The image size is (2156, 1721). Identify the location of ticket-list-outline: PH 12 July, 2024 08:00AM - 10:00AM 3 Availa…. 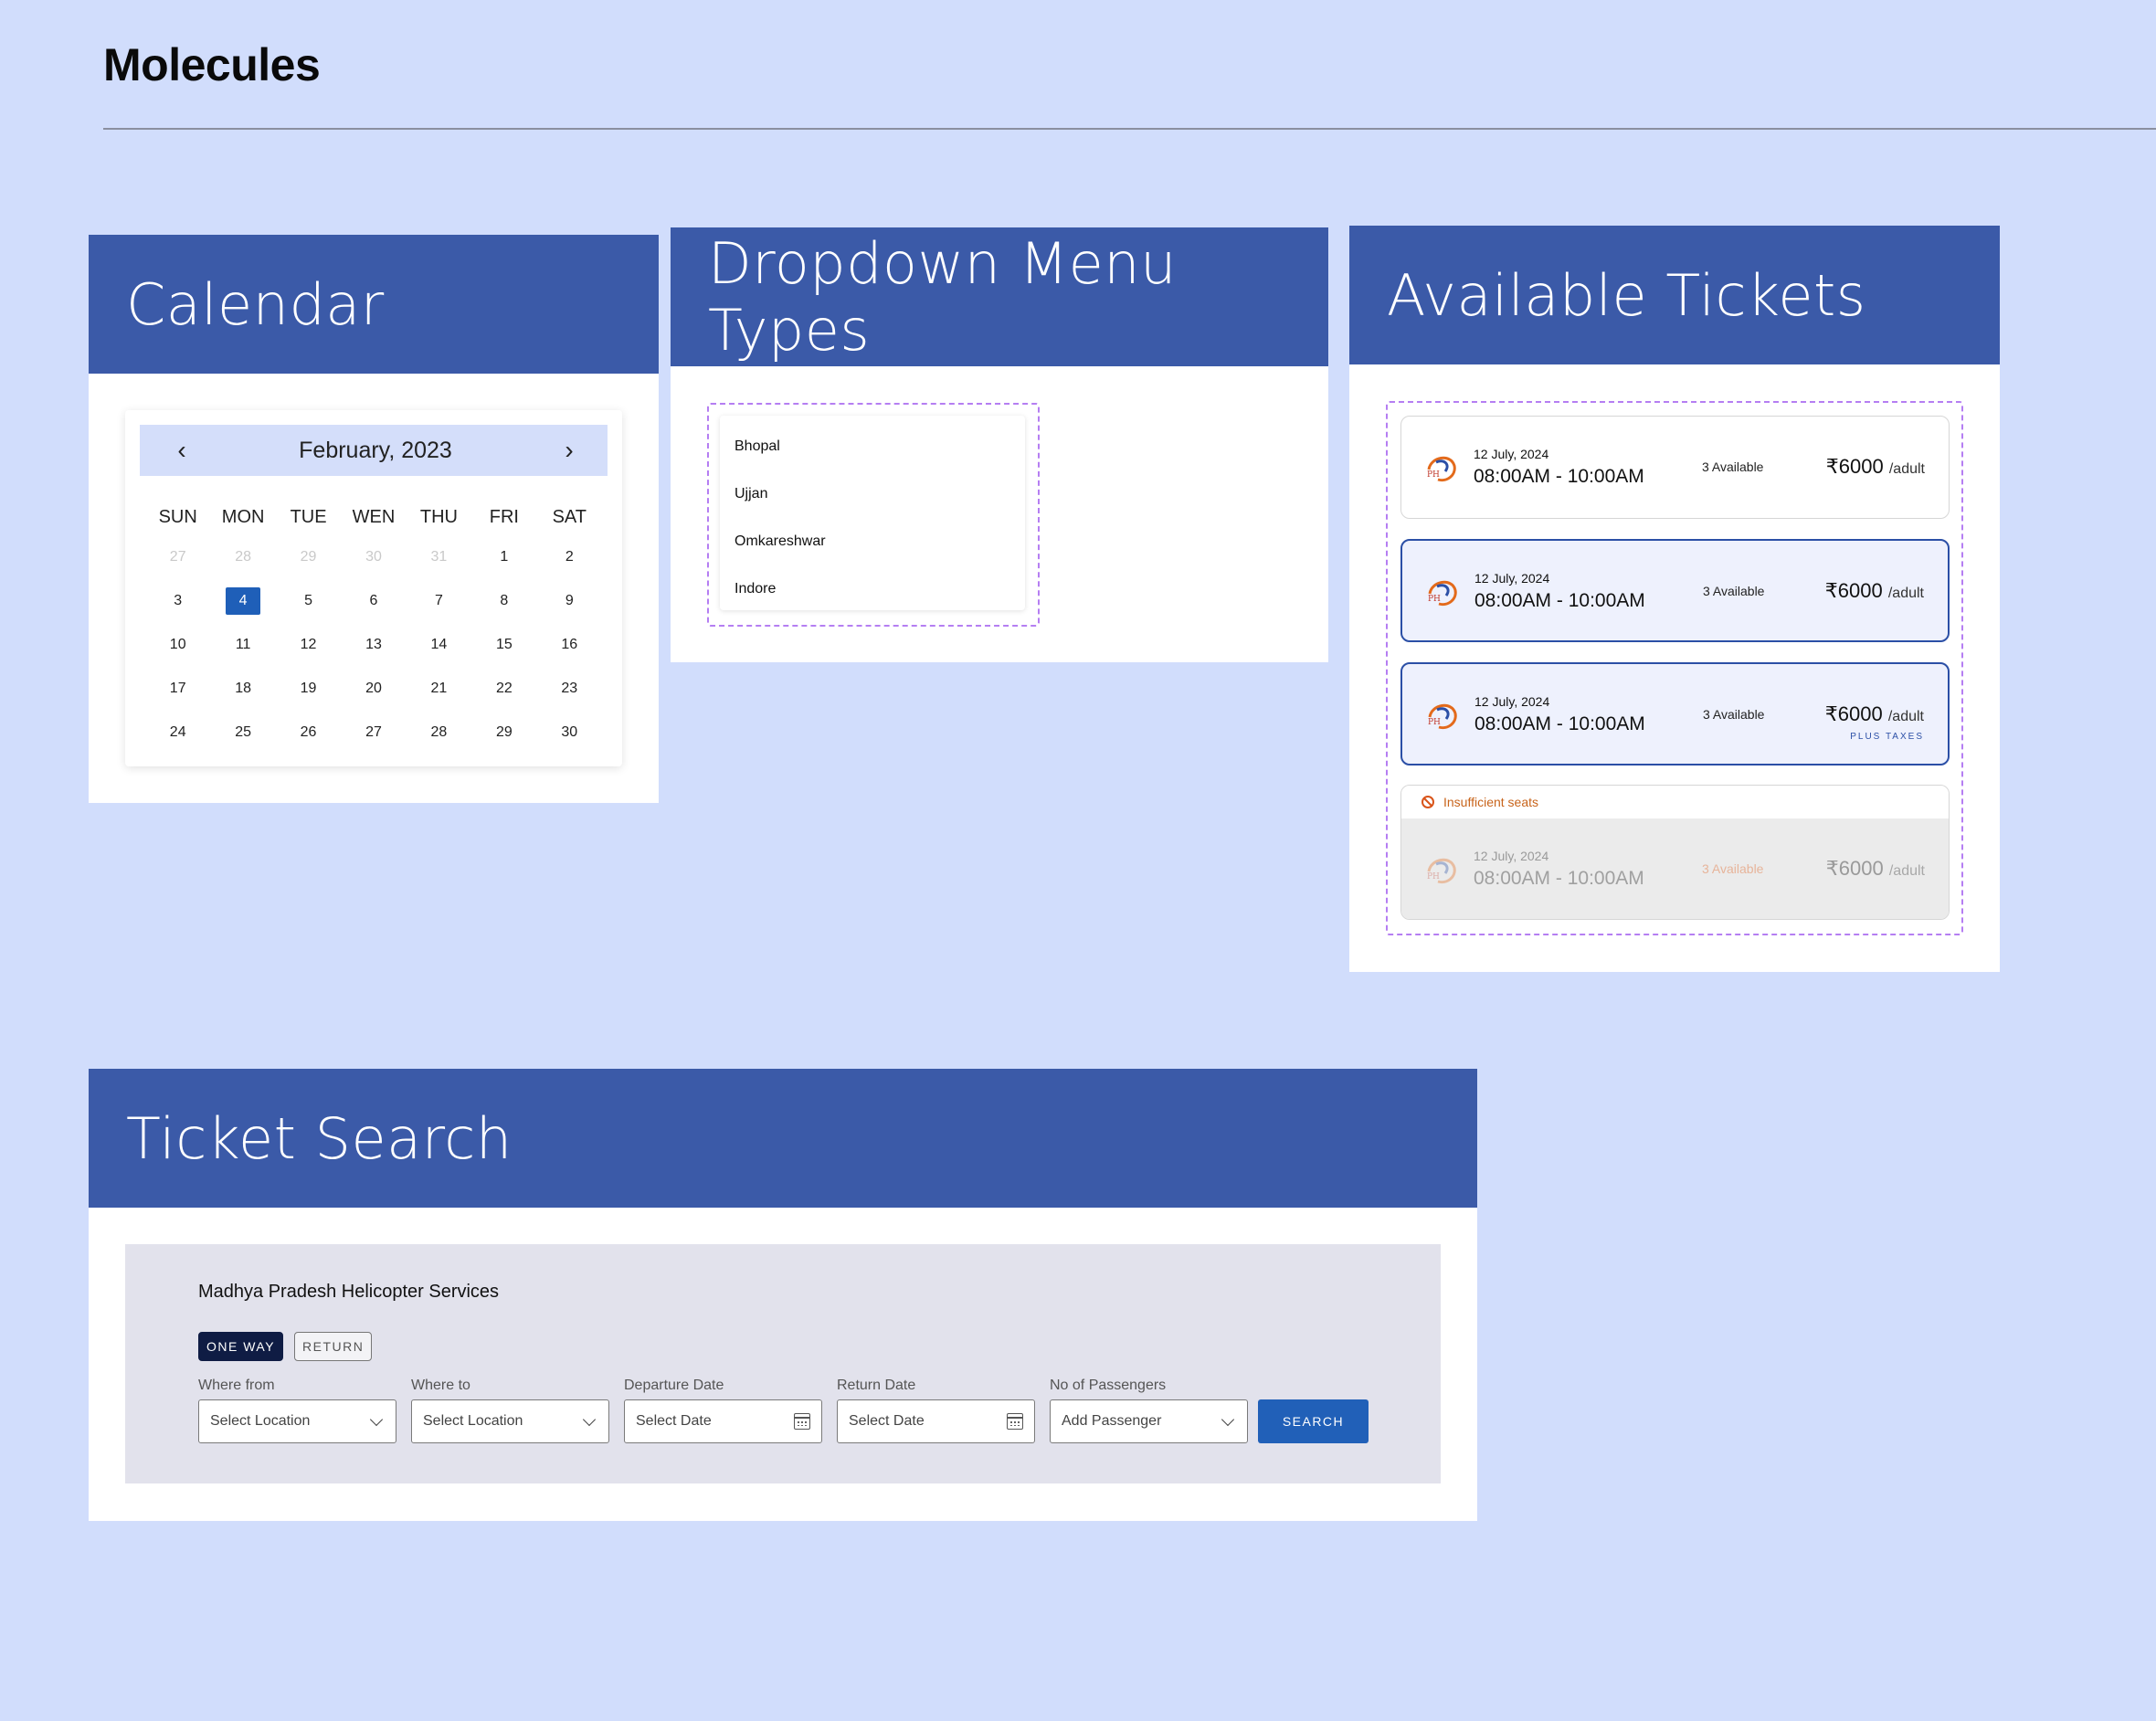
(1674, 668).